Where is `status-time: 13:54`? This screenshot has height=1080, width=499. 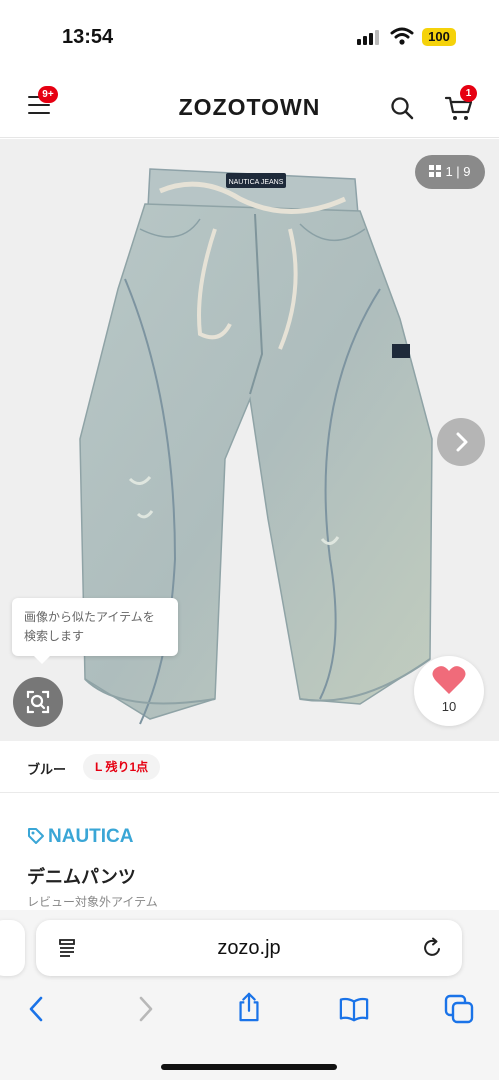
status-time: 13:54 is located at coordinates (88, 37).